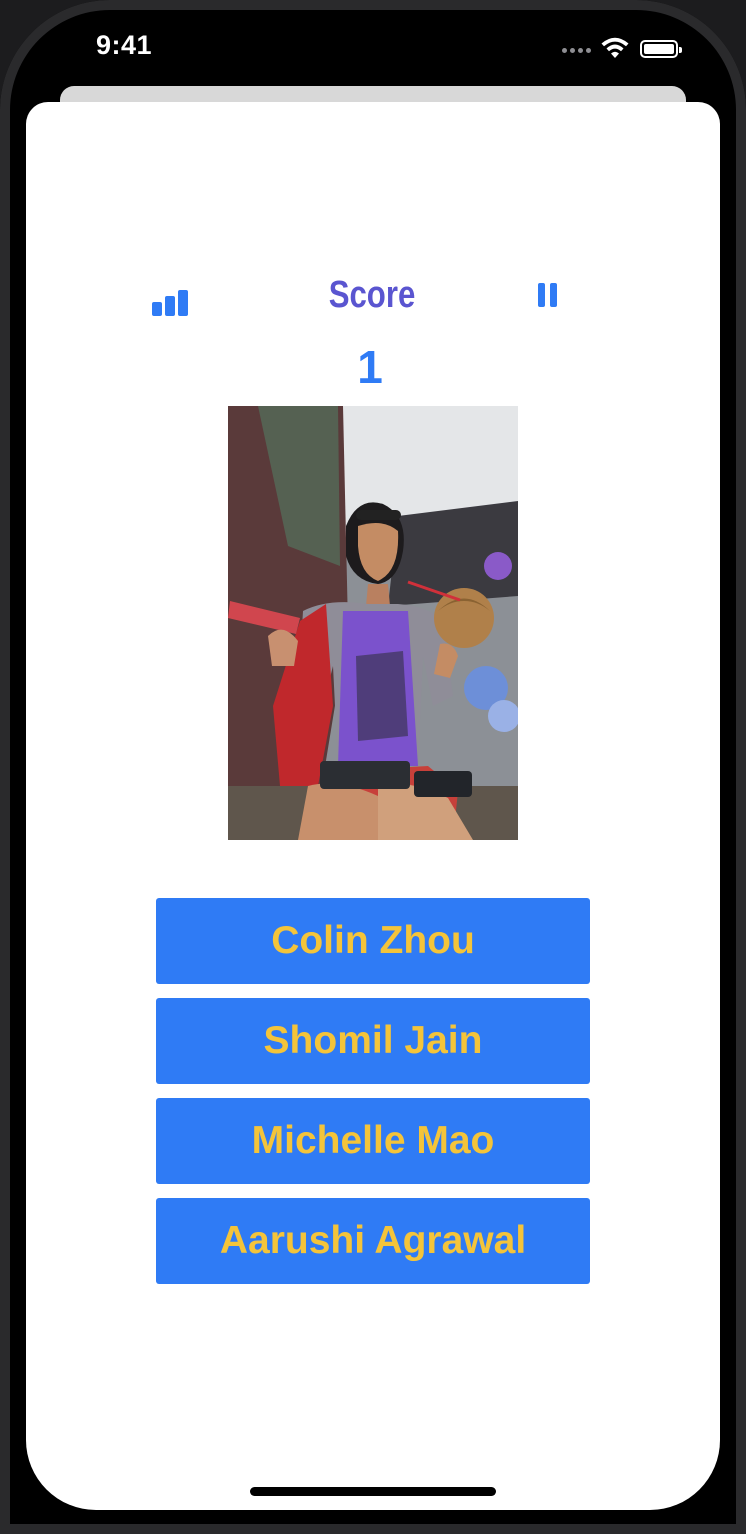 The height and width of the screenshot is (1534, 746). I want to click on status-time: 9:41, so click(124, 45).